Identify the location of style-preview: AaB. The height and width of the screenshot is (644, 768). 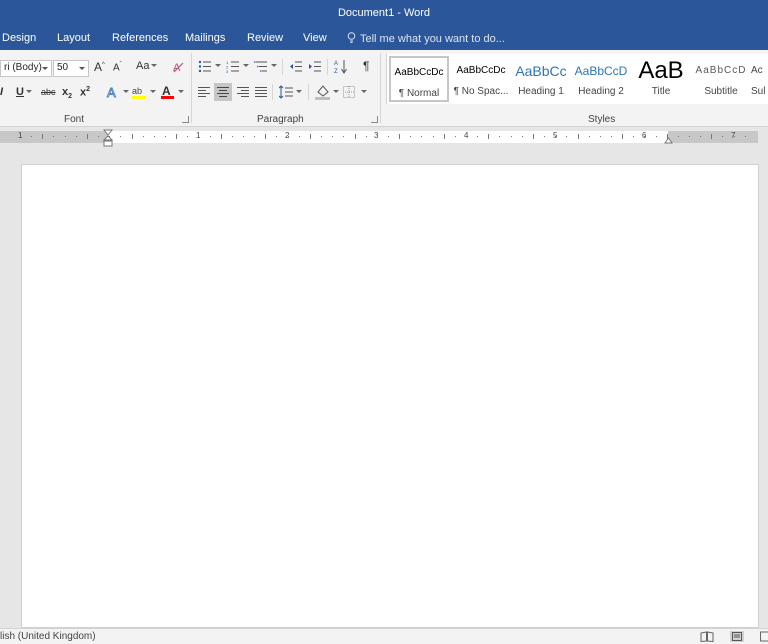
(661, 70).